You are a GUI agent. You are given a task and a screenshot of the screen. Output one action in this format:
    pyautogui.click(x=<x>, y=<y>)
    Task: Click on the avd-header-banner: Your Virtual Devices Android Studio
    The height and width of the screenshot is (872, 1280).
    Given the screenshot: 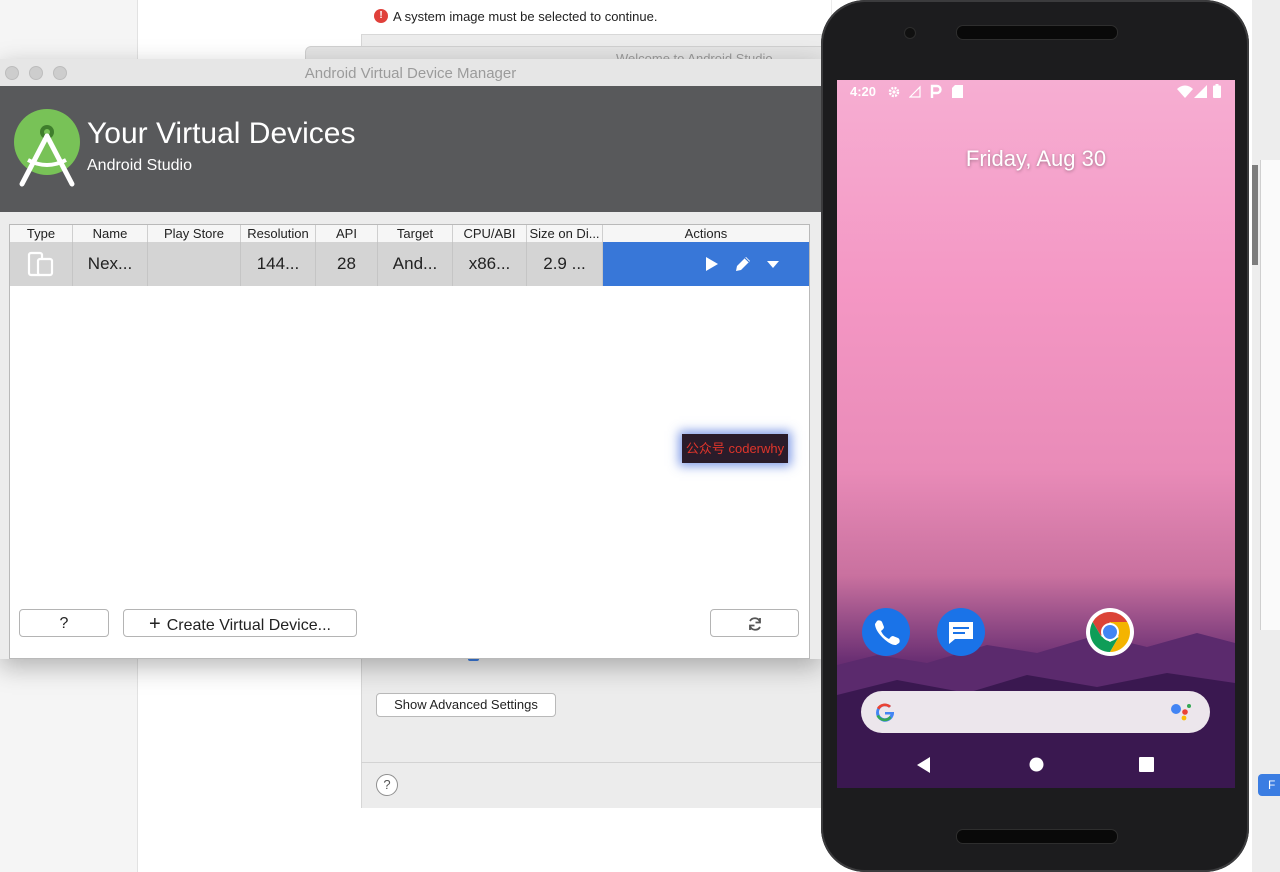 What is the action you would take?
    pyautogui.click(x=410, y=149)
    